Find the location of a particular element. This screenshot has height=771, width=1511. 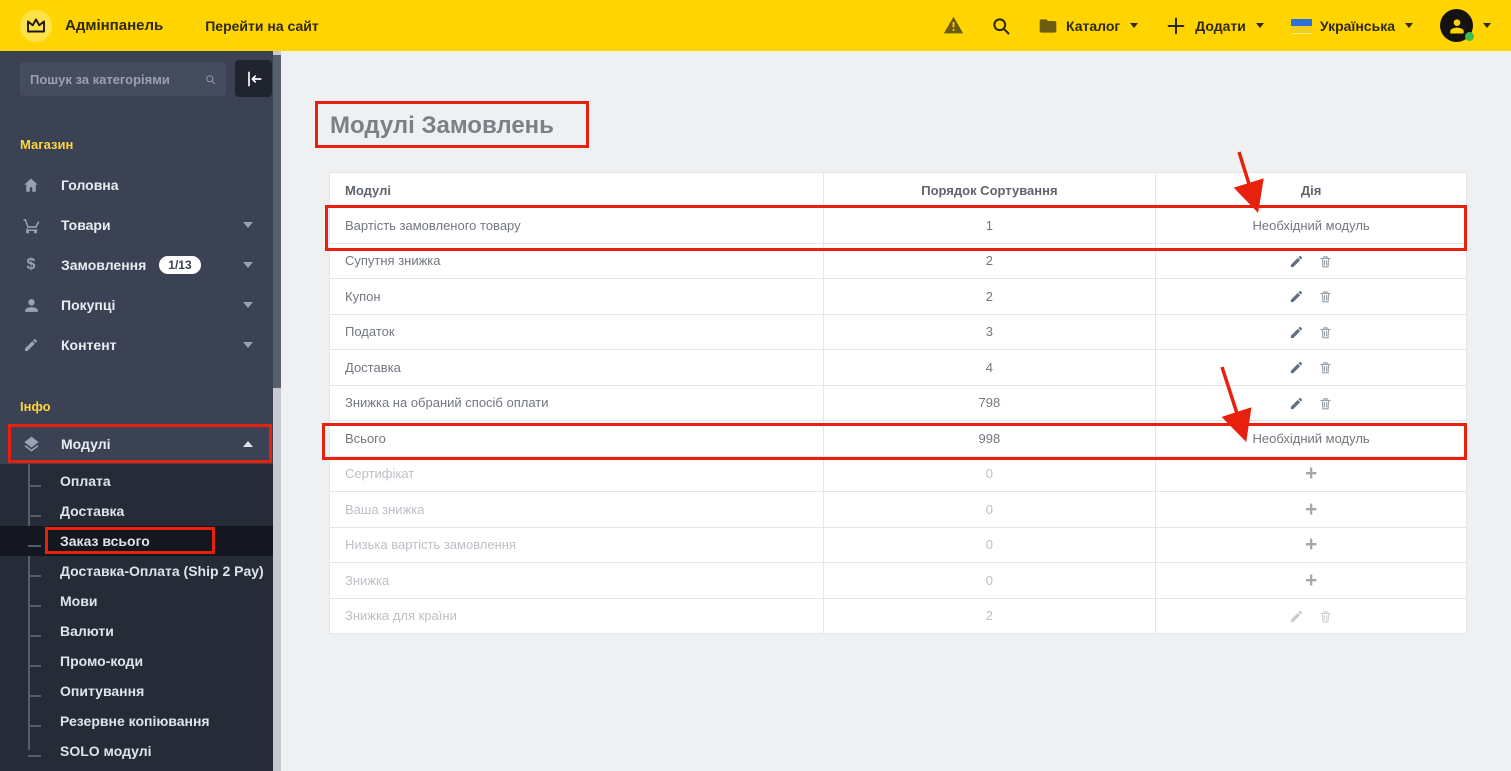

table-row: Знижка для країни 2 is located at coordinates (898, 615).